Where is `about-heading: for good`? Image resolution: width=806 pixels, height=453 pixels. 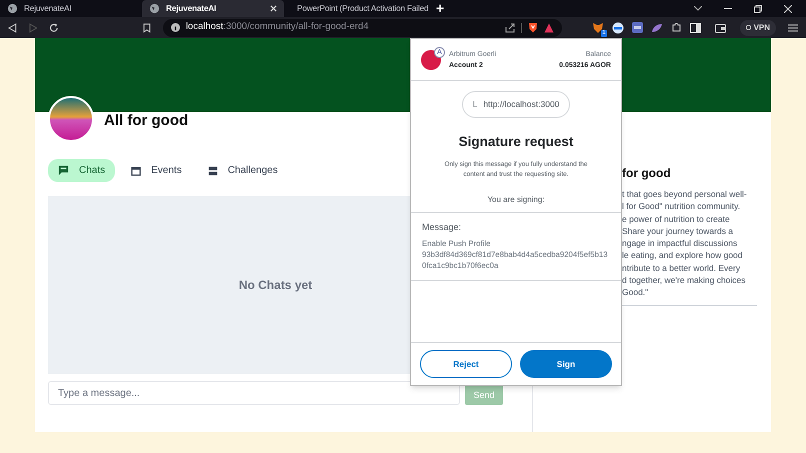
about-heading: for good is located at coordinates (647, 173).